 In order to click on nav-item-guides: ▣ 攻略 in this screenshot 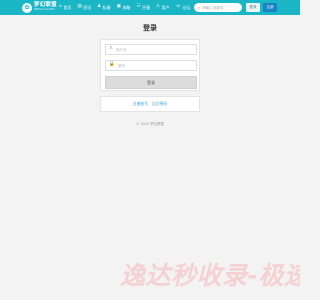, I will do `click(124, 7)`.